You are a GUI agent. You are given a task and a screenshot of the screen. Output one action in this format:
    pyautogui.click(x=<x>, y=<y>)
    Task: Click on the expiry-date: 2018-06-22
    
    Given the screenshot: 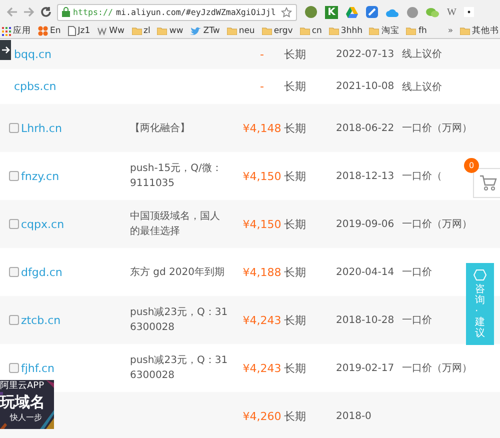 What is the action you would take?
    pyautogui.click(x=365, y=128)
    